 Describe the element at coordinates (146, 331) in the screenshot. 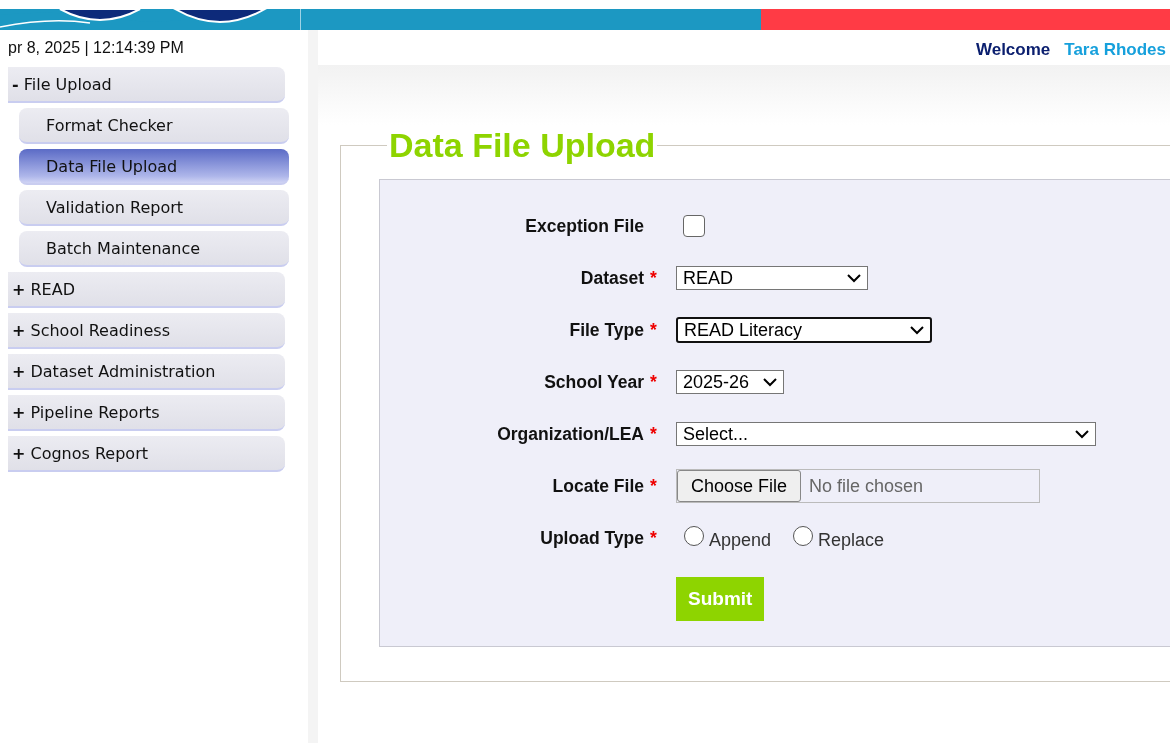

I see `sidebar-item: + School Readiness` at that location.